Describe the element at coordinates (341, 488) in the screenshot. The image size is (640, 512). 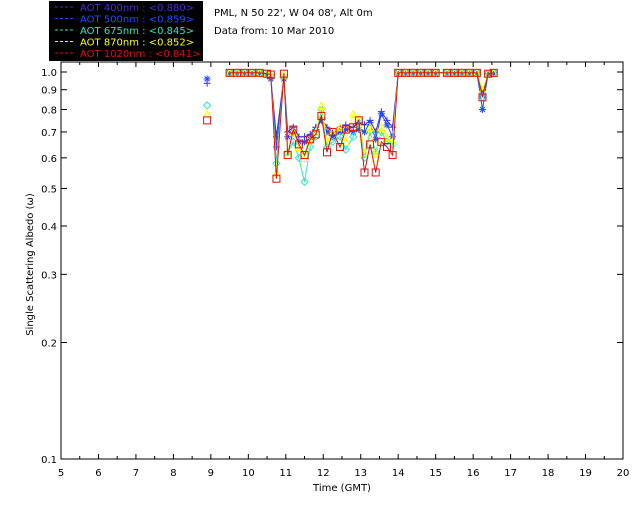
I see `x-axis-title: Time (GMT)` at that location.